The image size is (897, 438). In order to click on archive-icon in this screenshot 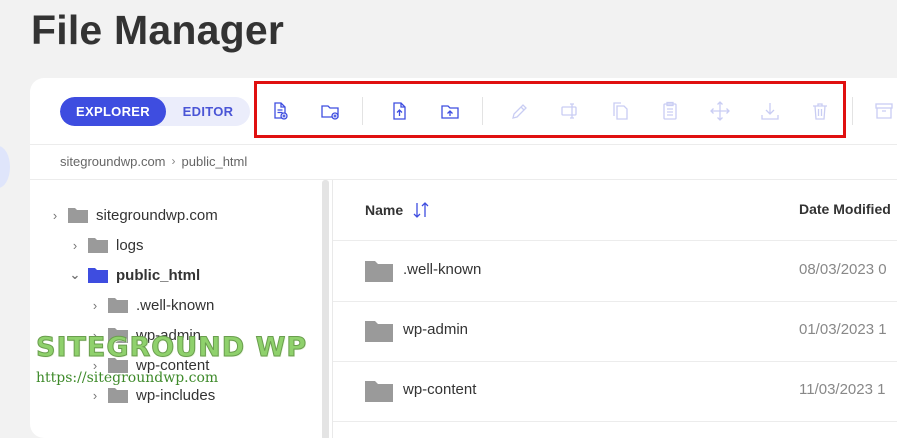, I will do `click(884, 111)`.